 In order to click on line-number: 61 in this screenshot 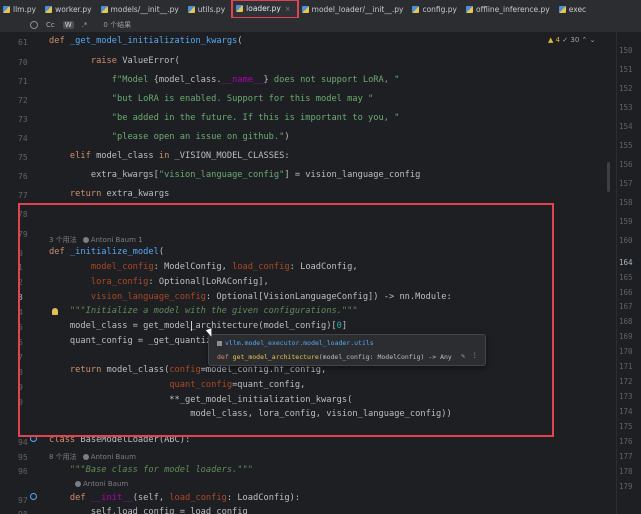, I will do `click(23, 42)`.